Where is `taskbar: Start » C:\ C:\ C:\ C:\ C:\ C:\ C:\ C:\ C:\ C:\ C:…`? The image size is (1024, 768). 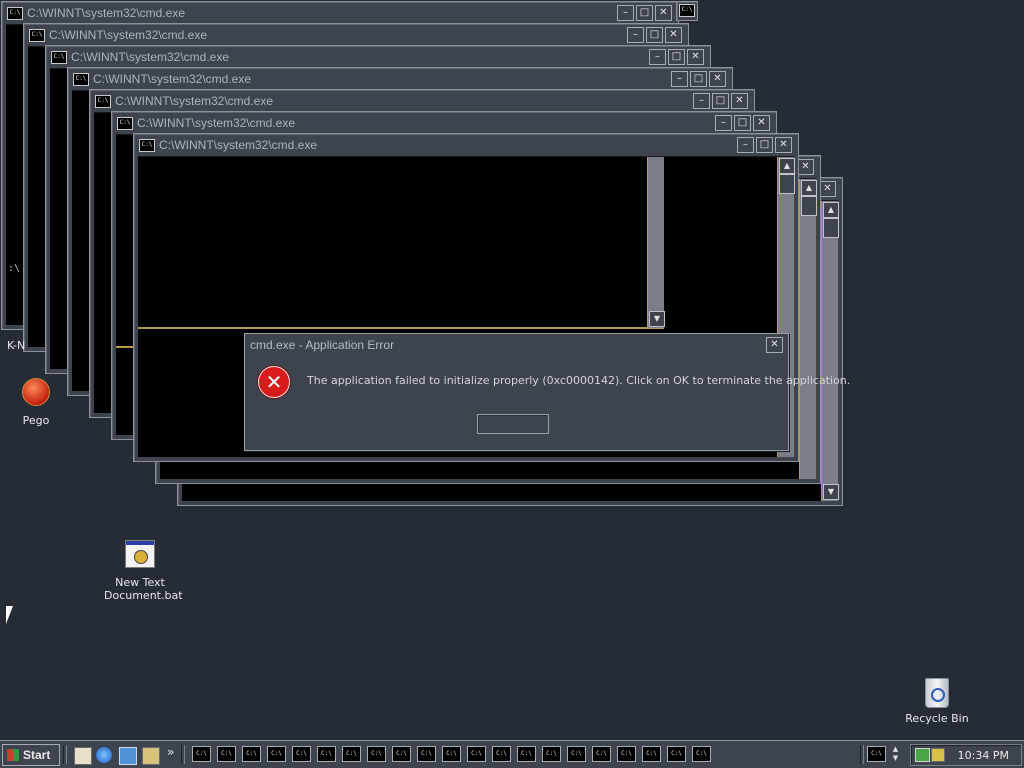 taskbar: Start » C:\ C:\ C:\ C:\ C:\ C:\ C:\ C:\ C:\ C:\ C:… is located at coordinates (512, 754).